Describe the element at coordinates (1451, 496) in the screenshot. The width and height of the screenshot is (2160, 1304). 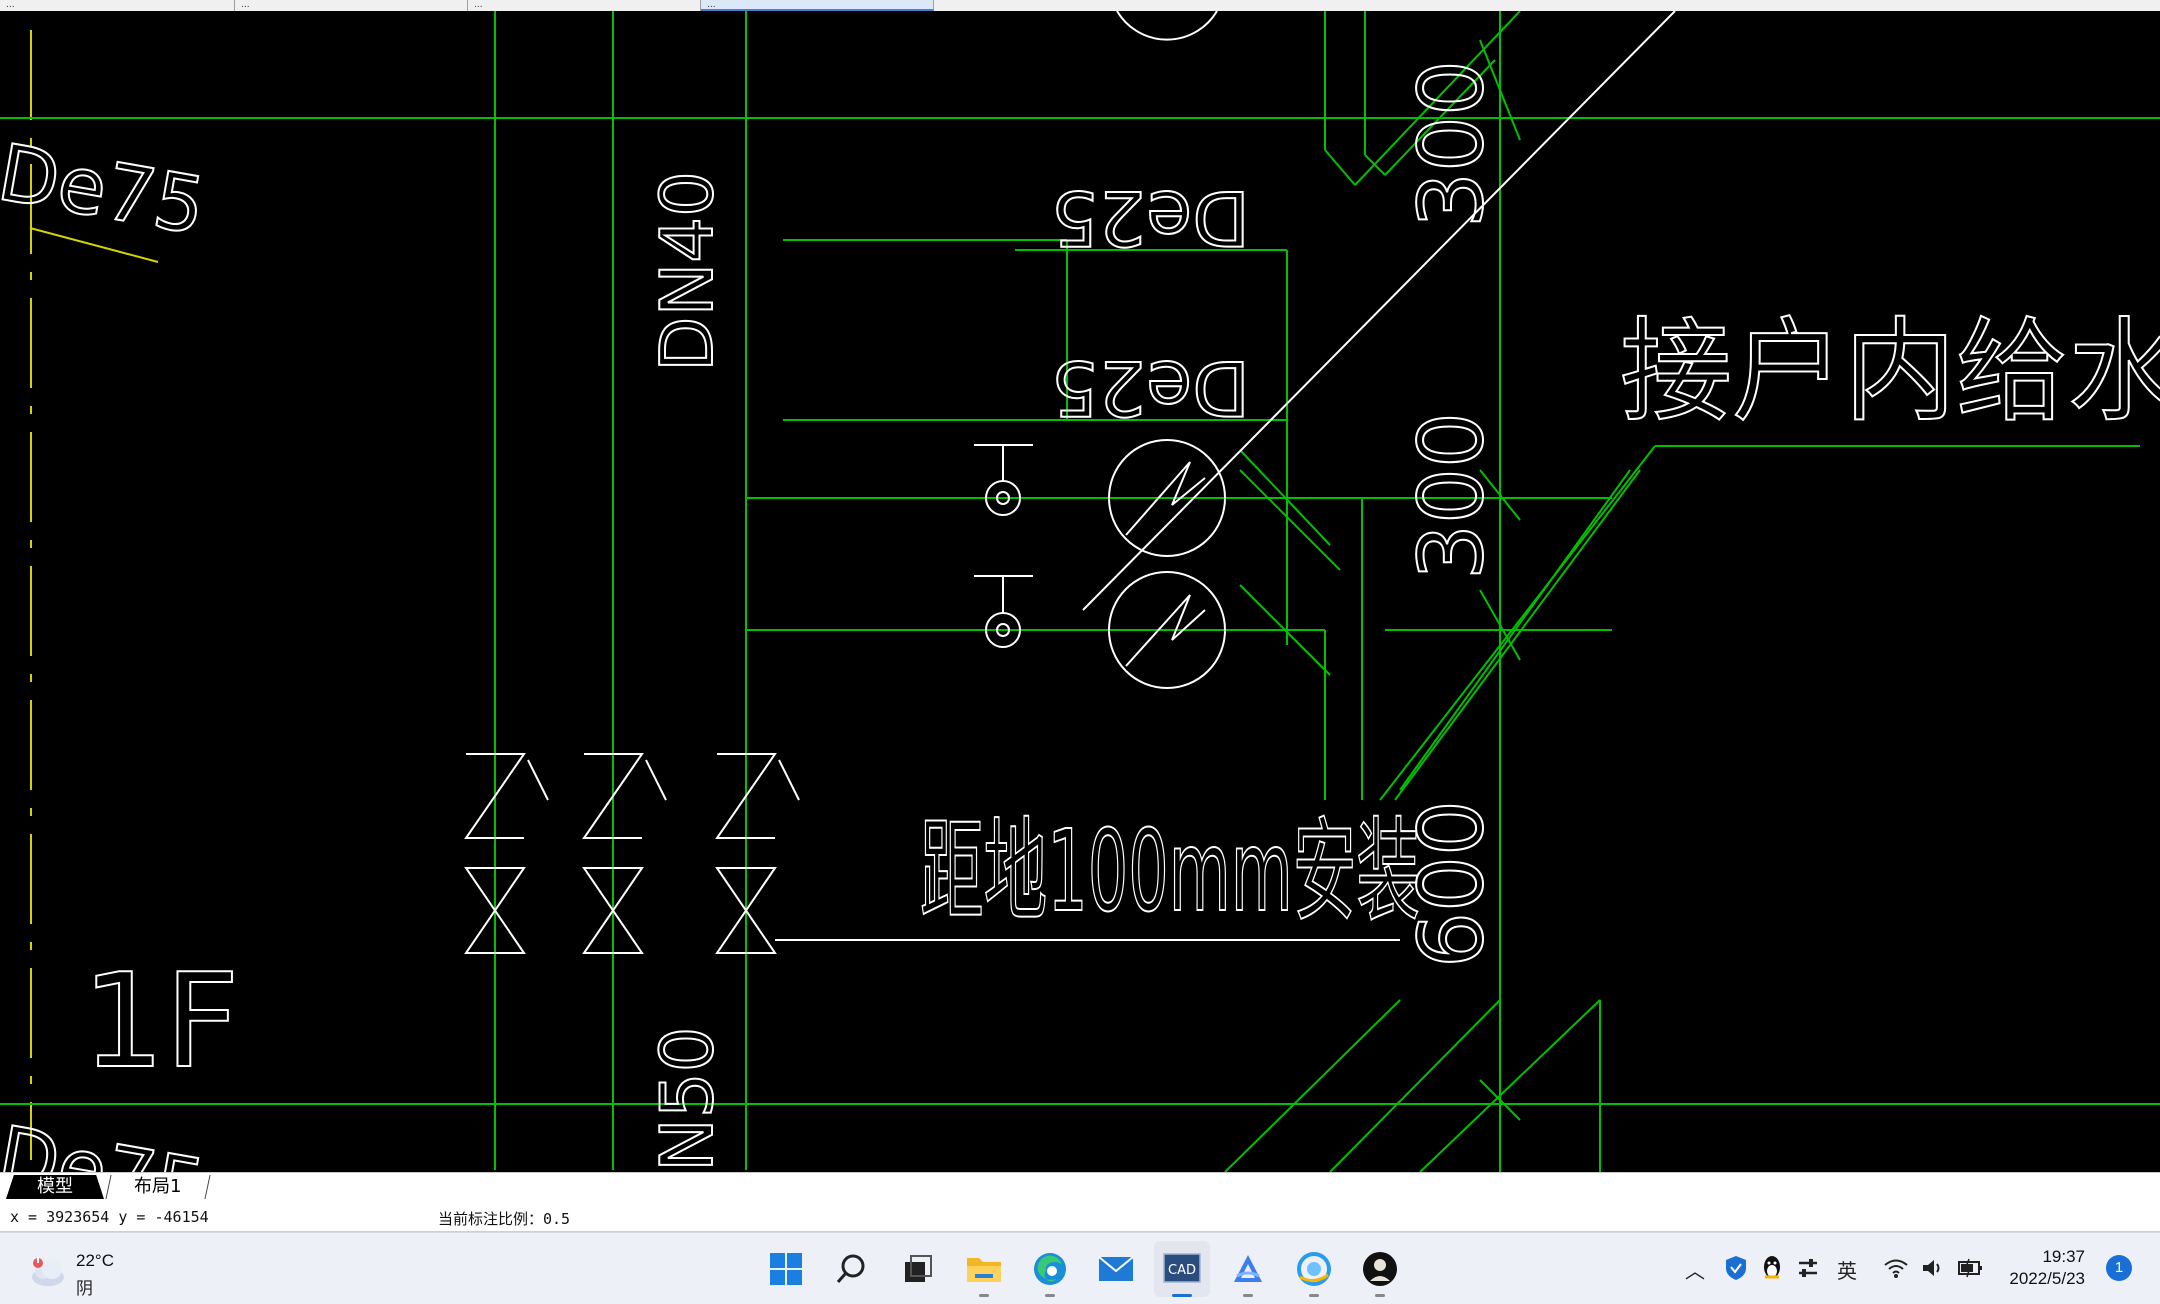
I see `dimension-300-lower: 300` at that location.